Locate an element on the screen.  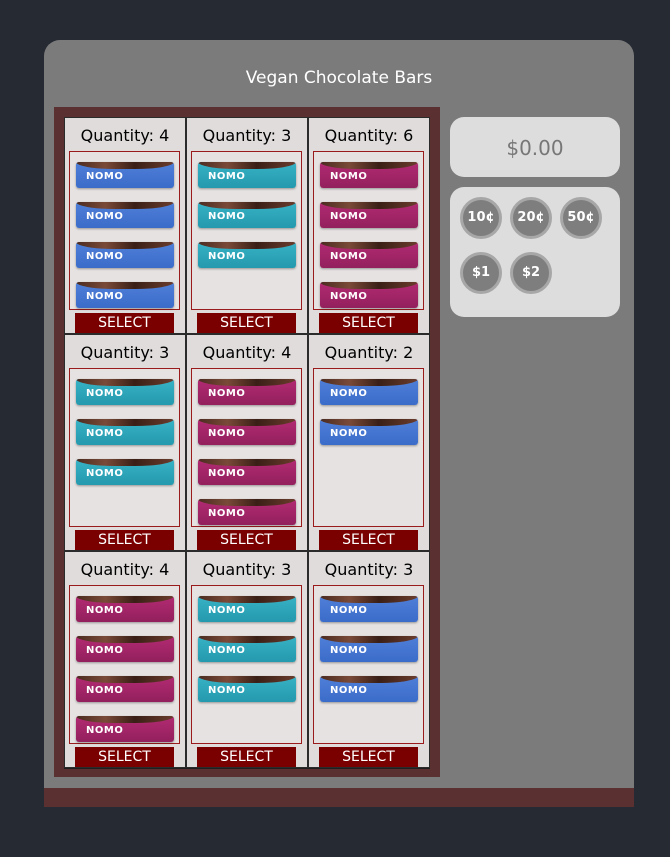
quantity-label: Quantity: 6 is located at coordinates (369, 135).